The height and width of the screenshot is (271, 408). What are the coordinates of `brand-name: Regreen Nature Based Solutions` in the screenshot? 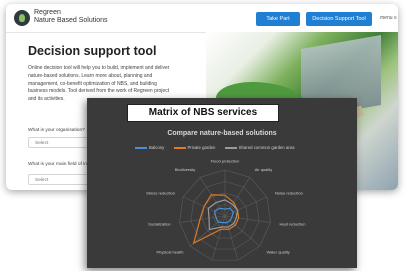 It's located at (71, 17).